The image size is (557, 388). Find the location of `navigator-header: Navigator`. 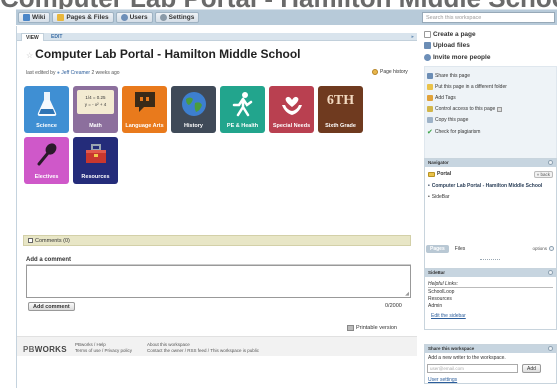

navigator-header: Navigator is located at coordinates (490, 163).